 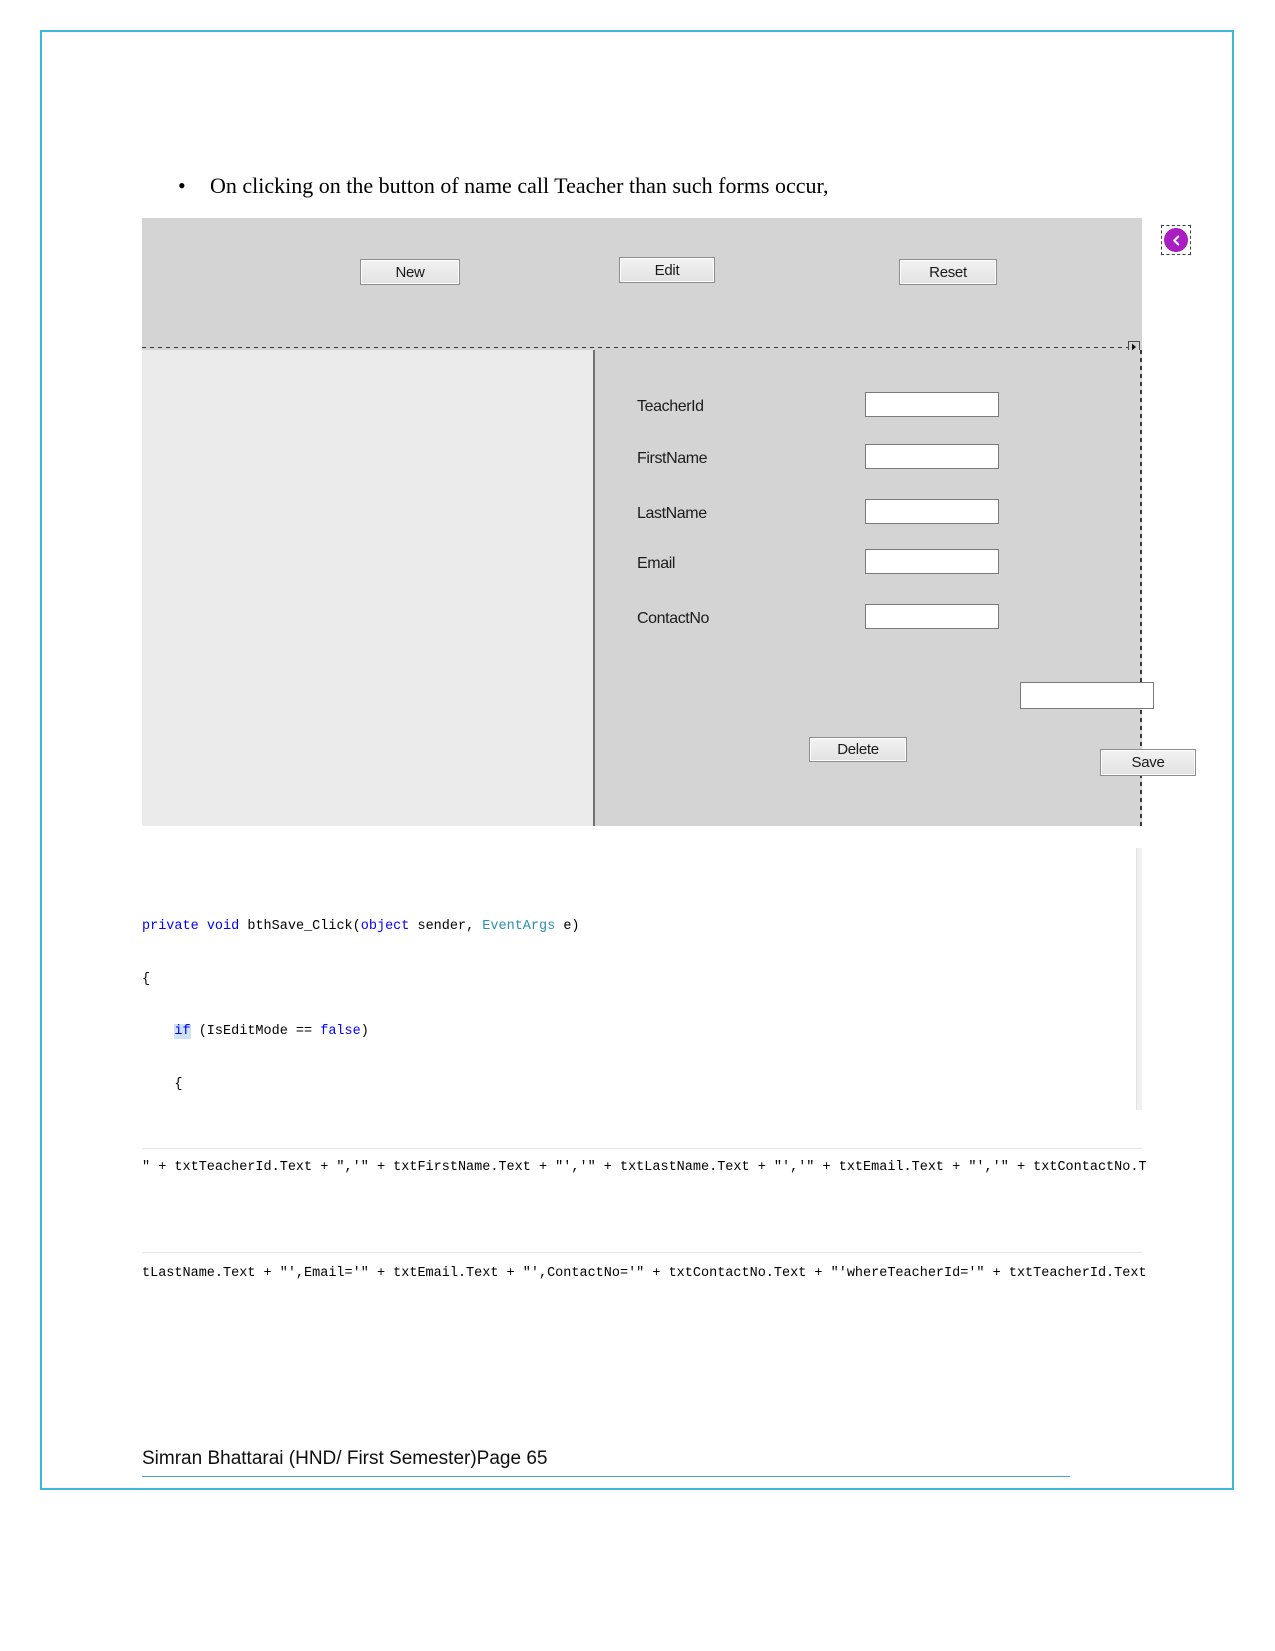 What do you see at coordinates (932, 511) in the screenshot?
I see `lastname-input` at bounding box center [932, 511].